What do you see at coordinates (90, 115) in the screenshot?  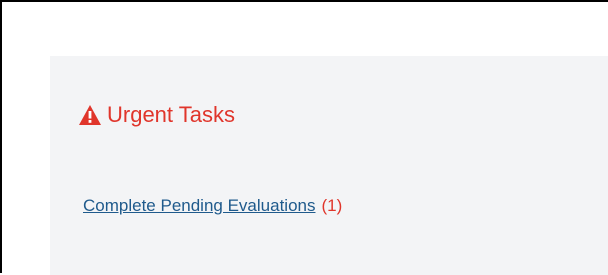 I see `warning-triangle-icon` at bounding box center [90, 115].